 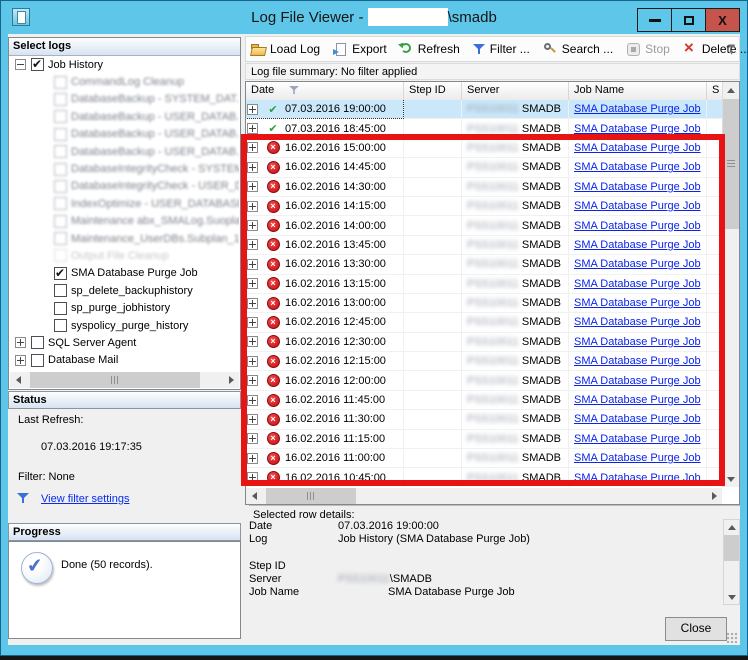 What do you see at coordinates (124, 342) in the screenshot?
I see `tree-item-sql-server-agent: SQL Server Agent` at bounding box center [124, 342].